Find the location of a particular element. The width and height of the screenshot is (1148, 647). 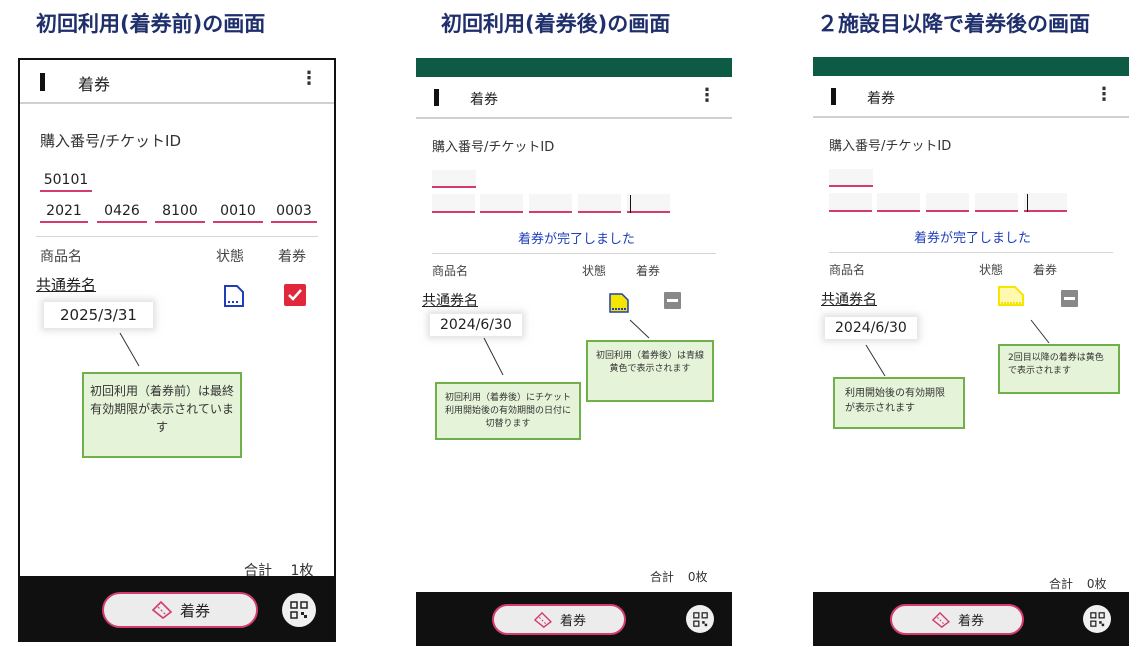

ticket-outline-icon is located at coordinates (234, 296).